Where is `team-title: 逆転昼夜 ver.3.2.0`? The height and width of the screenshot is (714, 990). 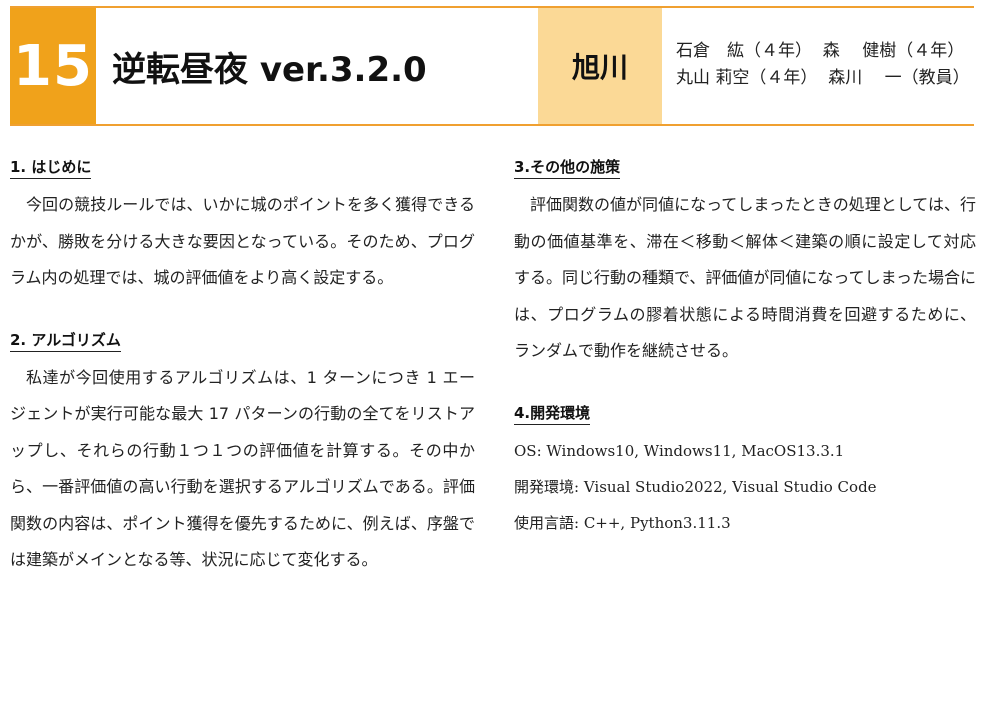 team-title: 逆転昼夜 ver.3.2.0 is located at coordinates (269, 69).